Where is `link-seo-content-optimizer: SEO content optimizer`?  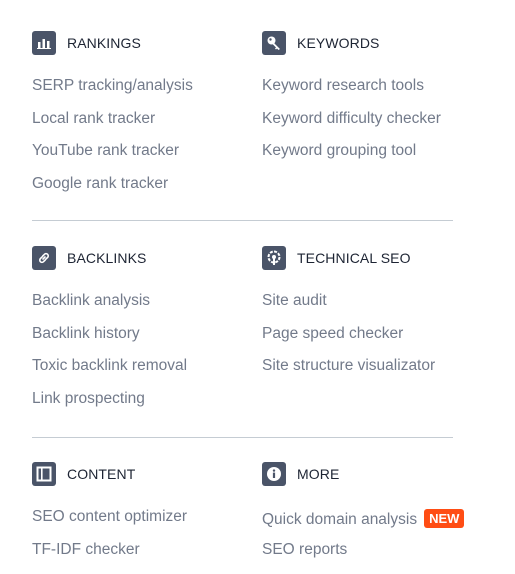
link-seo-content-optimizer: SEO content optimizer is located at coordinates (147, 525).